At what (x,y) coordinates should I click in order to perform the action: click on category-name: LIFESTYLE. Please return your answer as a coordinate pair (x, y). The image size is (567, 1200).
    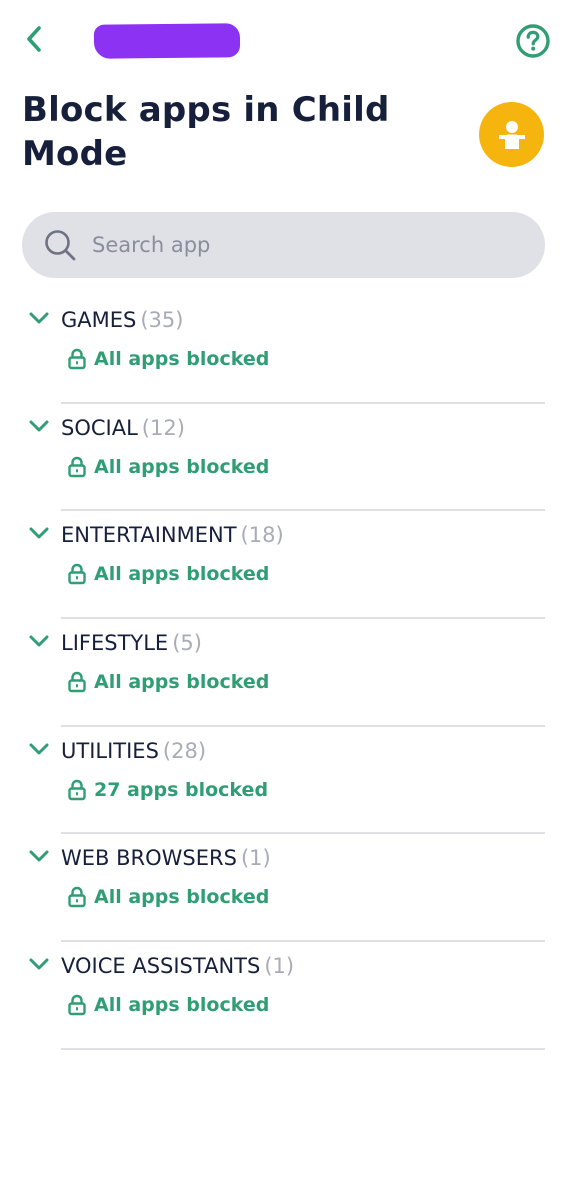
    Looking at the image, I should click on (115, 643).